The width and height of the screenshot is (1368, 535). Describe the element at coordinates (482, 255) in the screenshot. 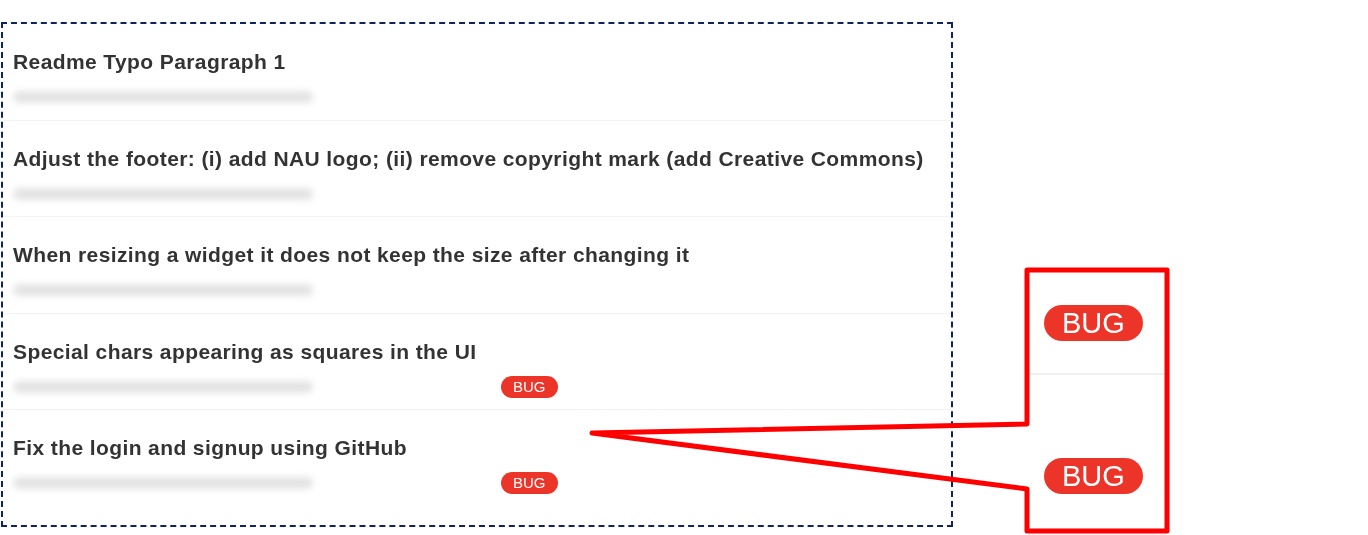

I see `issue-title: When resizing a widget it does not keep the size after changing it` at that location.